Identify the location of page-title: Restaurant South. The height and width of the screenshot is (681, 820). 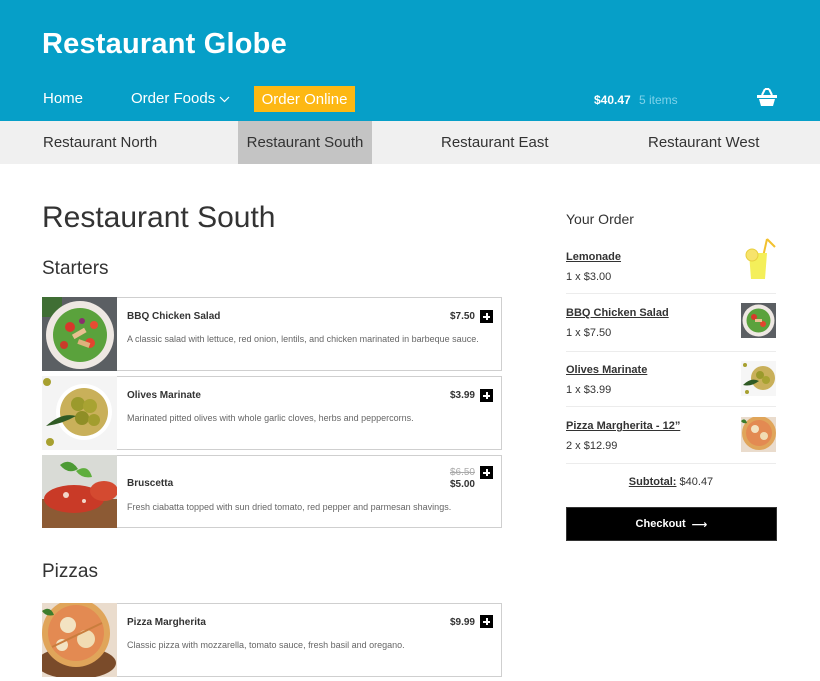
(159, 217).